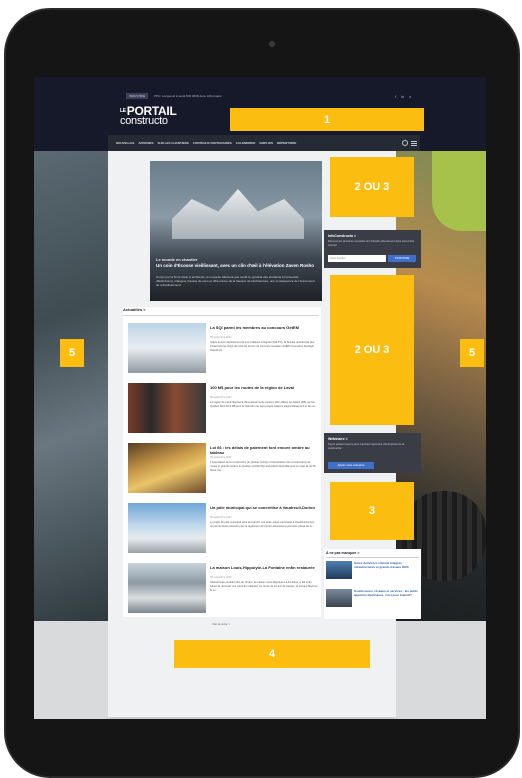 The width and height of the screenshot is (522, 778). I want to click on directory-title: Webinaire >, so click(338, 439).